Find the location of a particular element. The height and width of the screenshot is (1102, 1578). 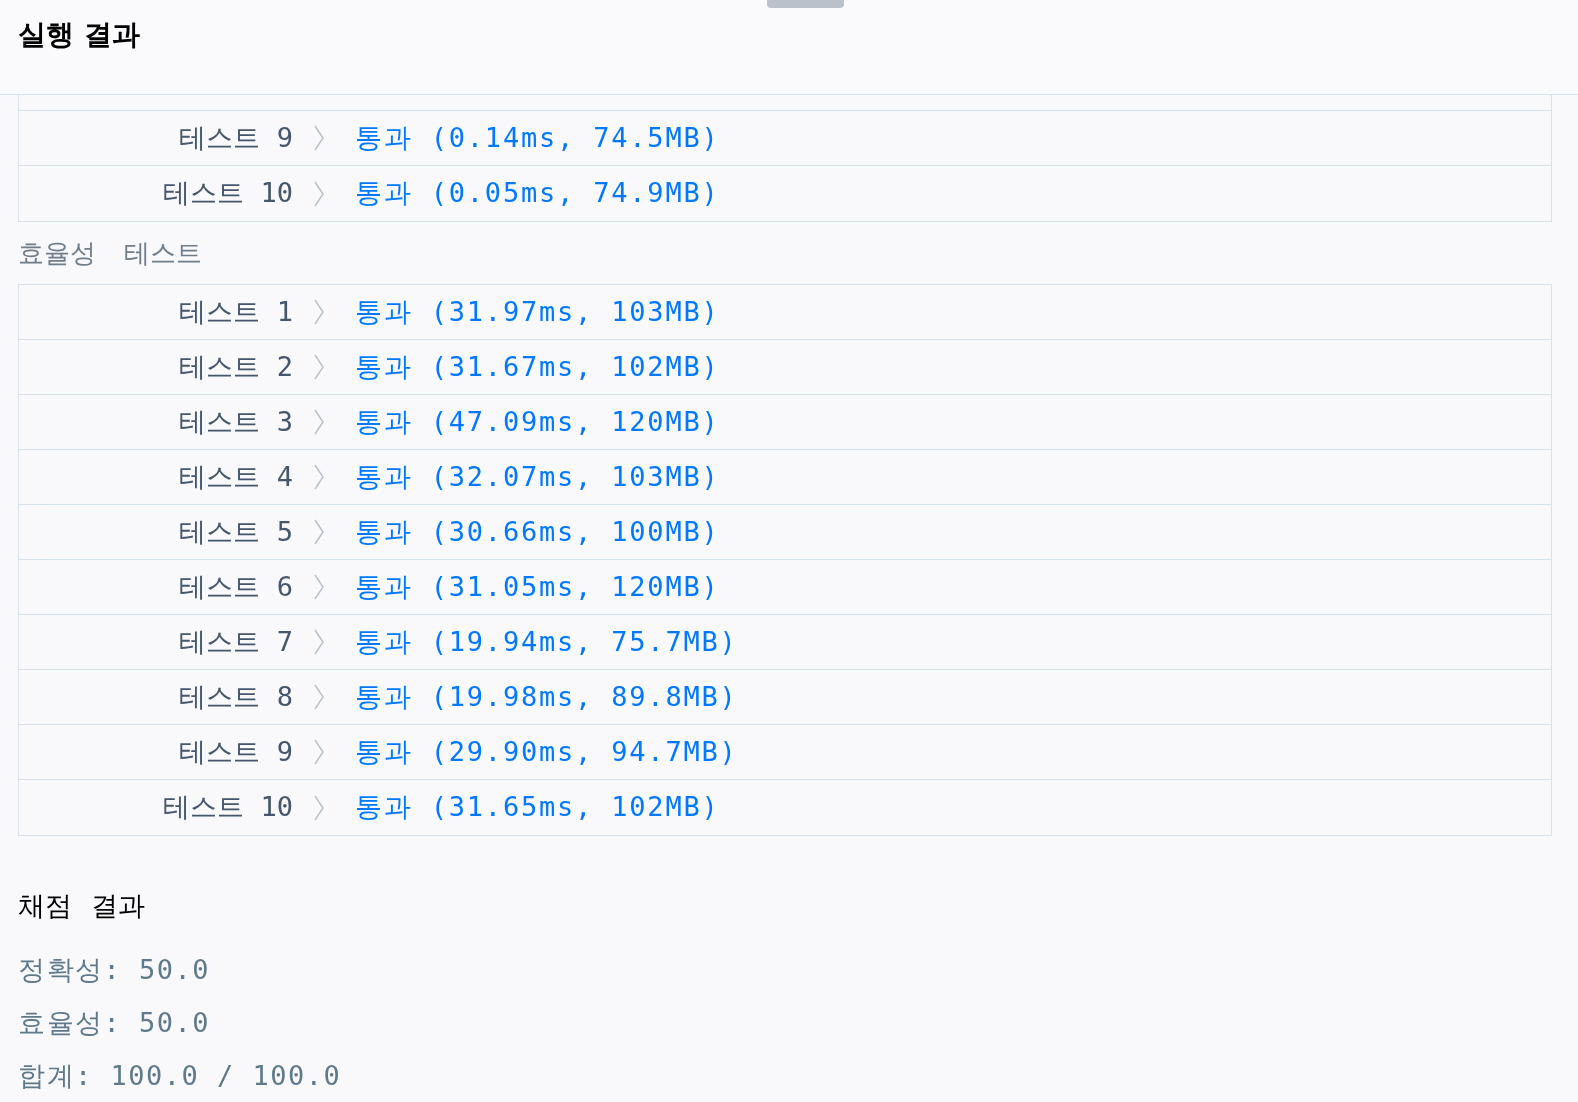

test-result: 통과 (31.67ms, 102MB) is located at coordinates (537, 366).